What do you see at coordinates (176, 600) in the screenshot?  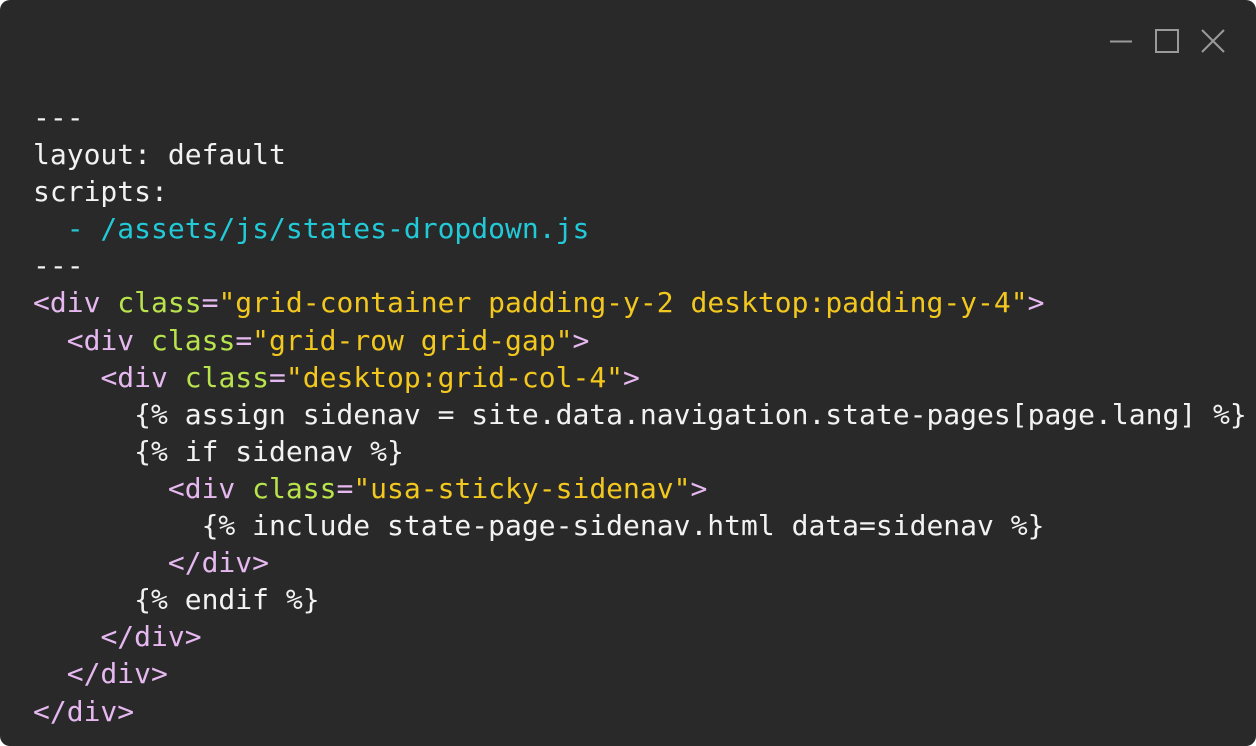 I see `code-token: {% endif %}` at bounding box center [176, 600].